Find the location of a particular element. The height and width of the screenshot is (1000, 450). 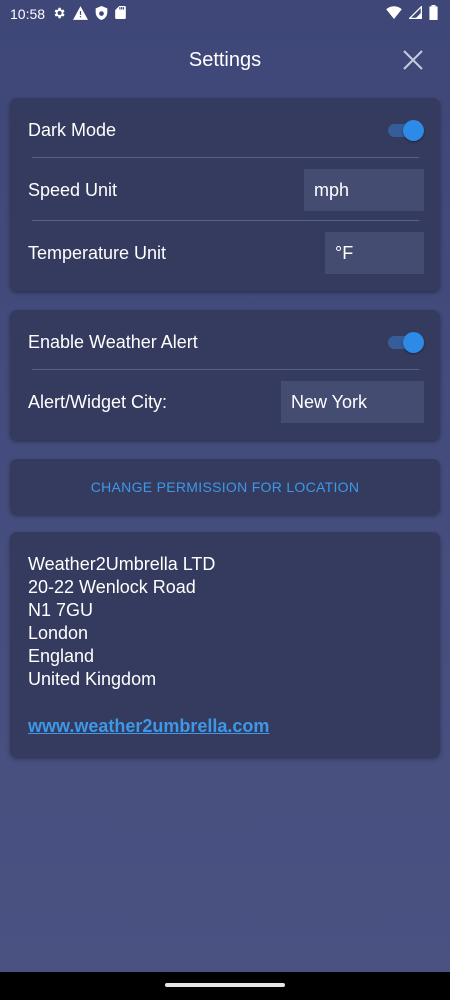

address-line: United Kingdom is located at coordinates (92, 679).